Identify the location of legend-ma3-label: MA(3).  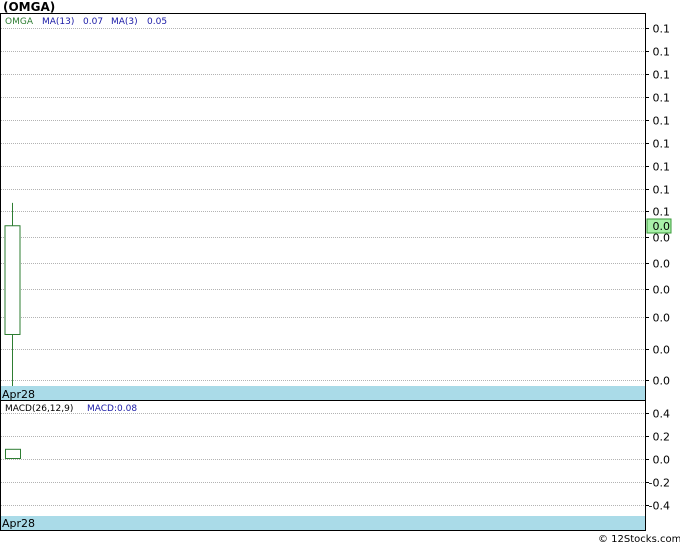
(124, 22).